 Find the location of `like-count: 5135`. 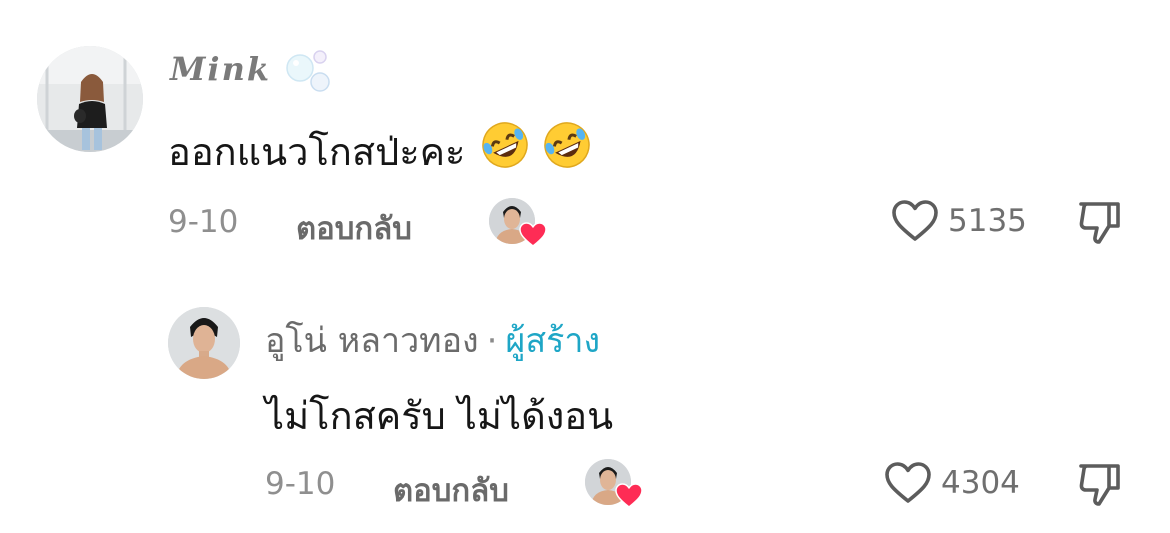

like-count: 5135 is located at coordinates (987, 221).